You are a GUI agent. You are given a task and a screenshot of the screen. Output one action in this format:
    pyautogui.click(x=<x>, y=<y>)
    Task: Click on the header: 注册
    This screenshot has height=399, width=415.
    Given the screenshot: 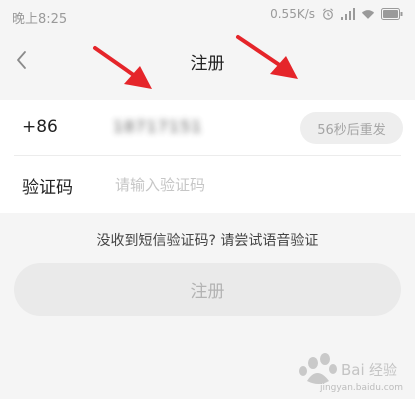 What is the action you would take?
    pyautogui.click(x=207, y=61)
    